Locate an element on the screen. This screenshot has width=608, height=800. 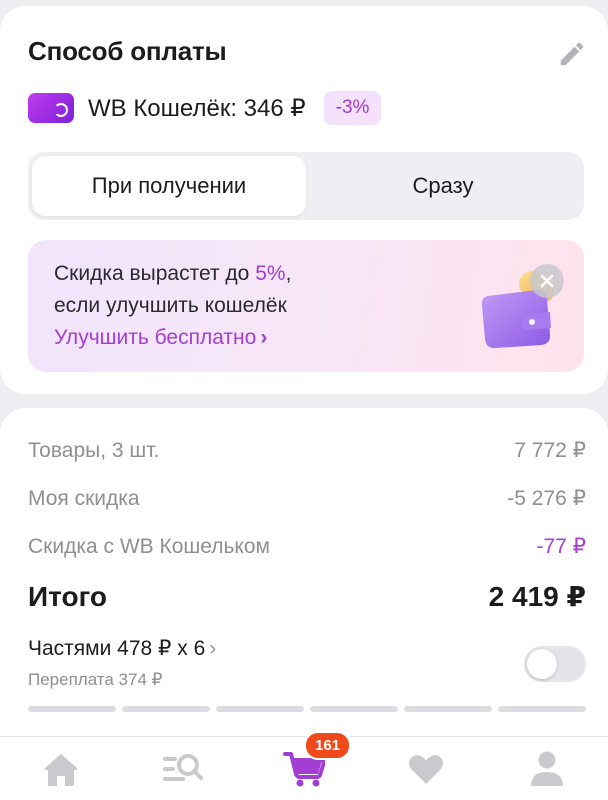
nav-favorites is located at coordinates (426, 769).